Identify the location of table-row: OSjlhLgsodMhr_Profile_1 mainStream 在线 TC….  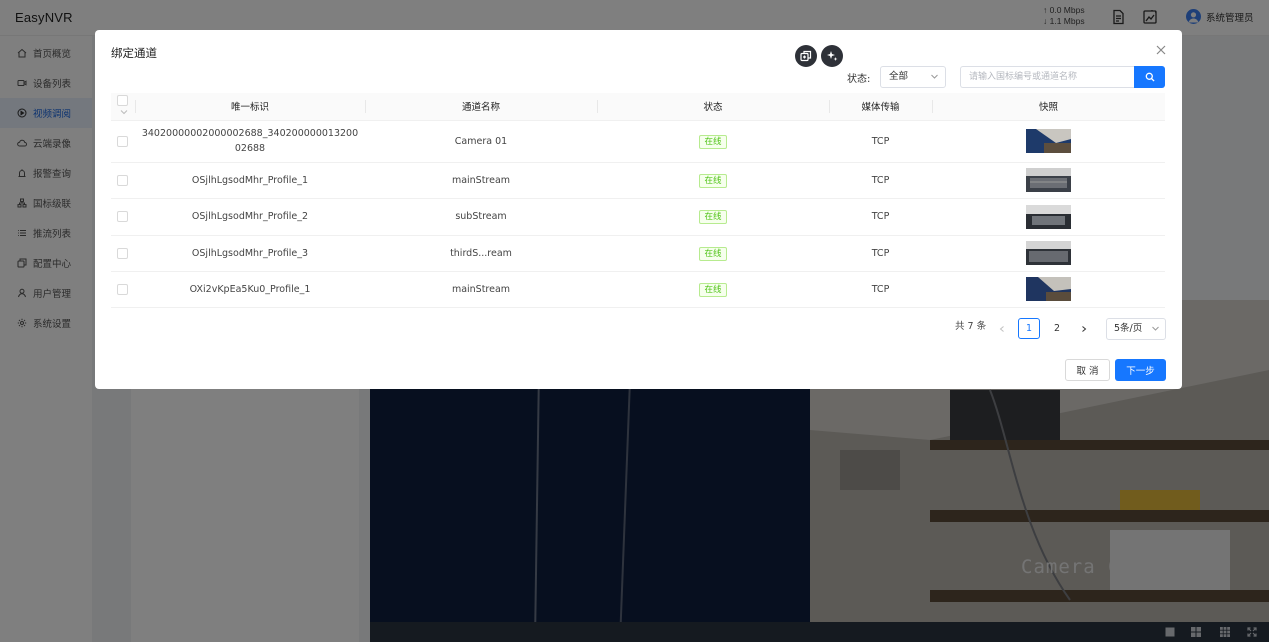
(638, 180).